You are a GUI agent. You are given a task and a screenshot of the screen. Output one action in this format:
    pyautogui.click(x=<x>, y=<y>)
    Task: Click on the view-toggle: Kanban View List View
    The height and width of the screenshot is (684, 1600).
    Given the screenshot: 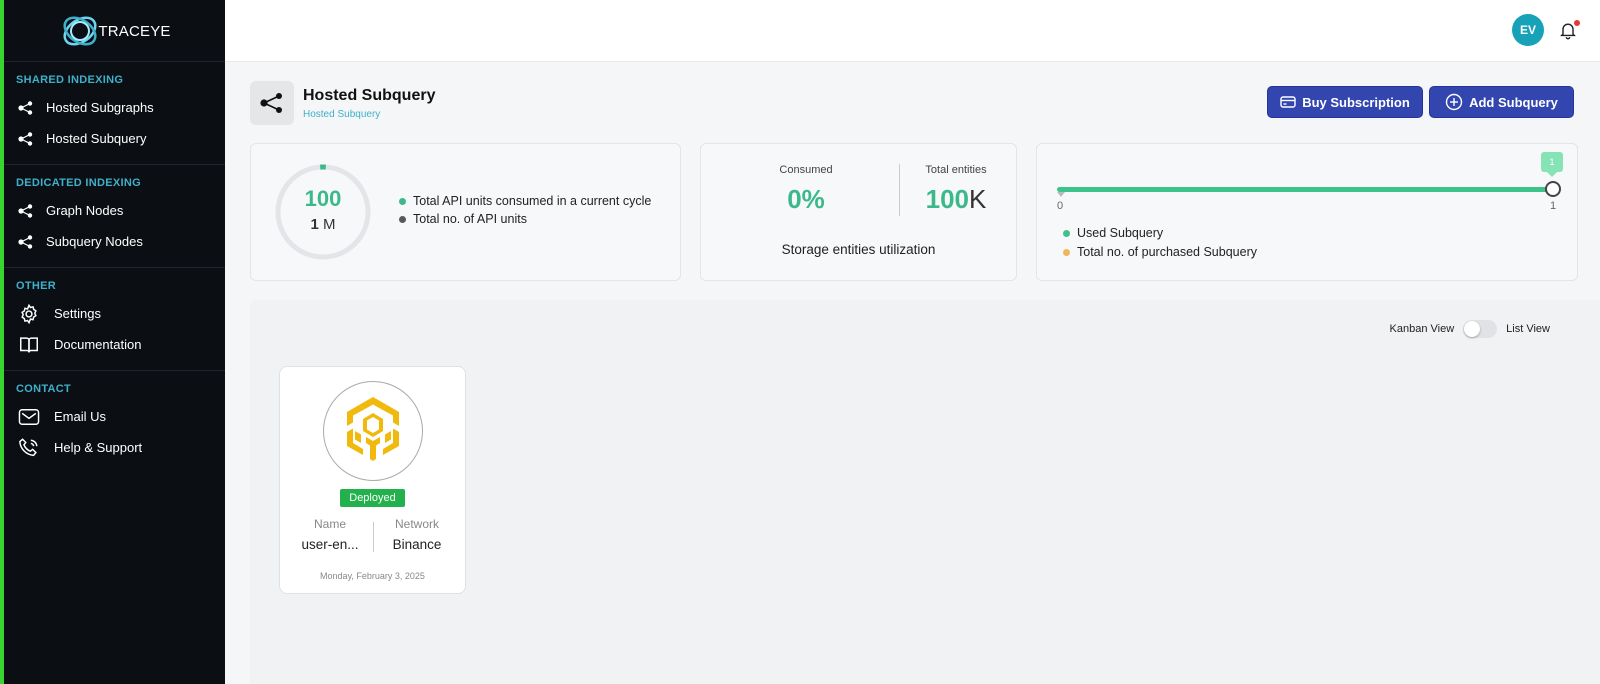 What is the action you would take?
    pyautogui.click(x=1470, y=329)
    